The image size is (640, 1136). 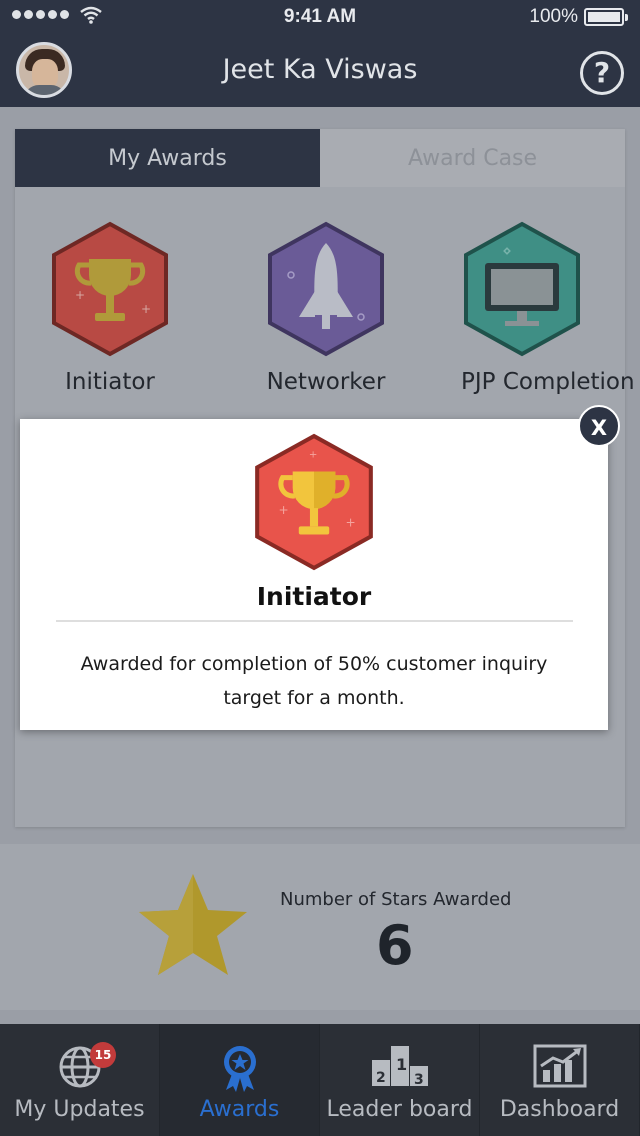 I want to click on stars-label: Number of Stars Awarded, so click(x=396, y=899).